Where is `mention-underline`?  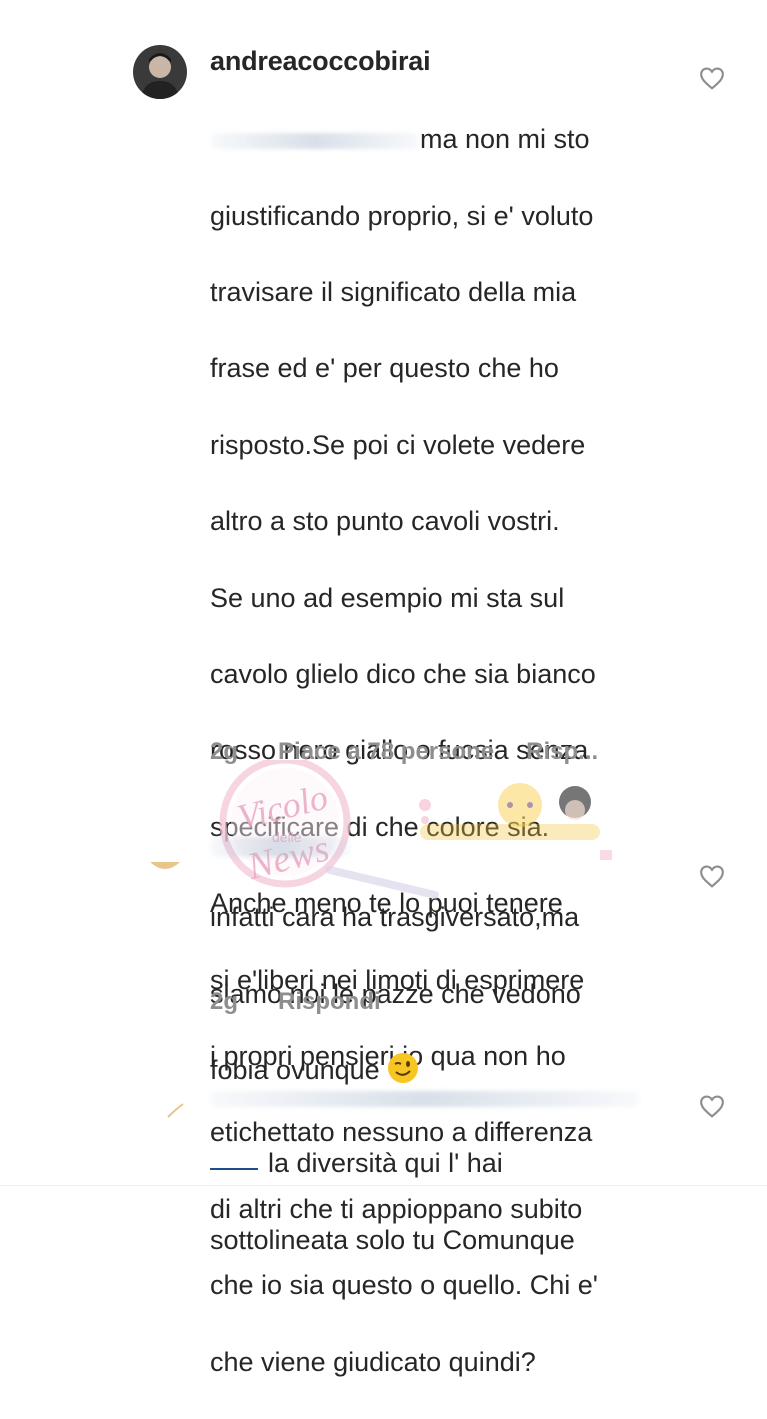 mention-underline is located at coordinates (234, 1159).